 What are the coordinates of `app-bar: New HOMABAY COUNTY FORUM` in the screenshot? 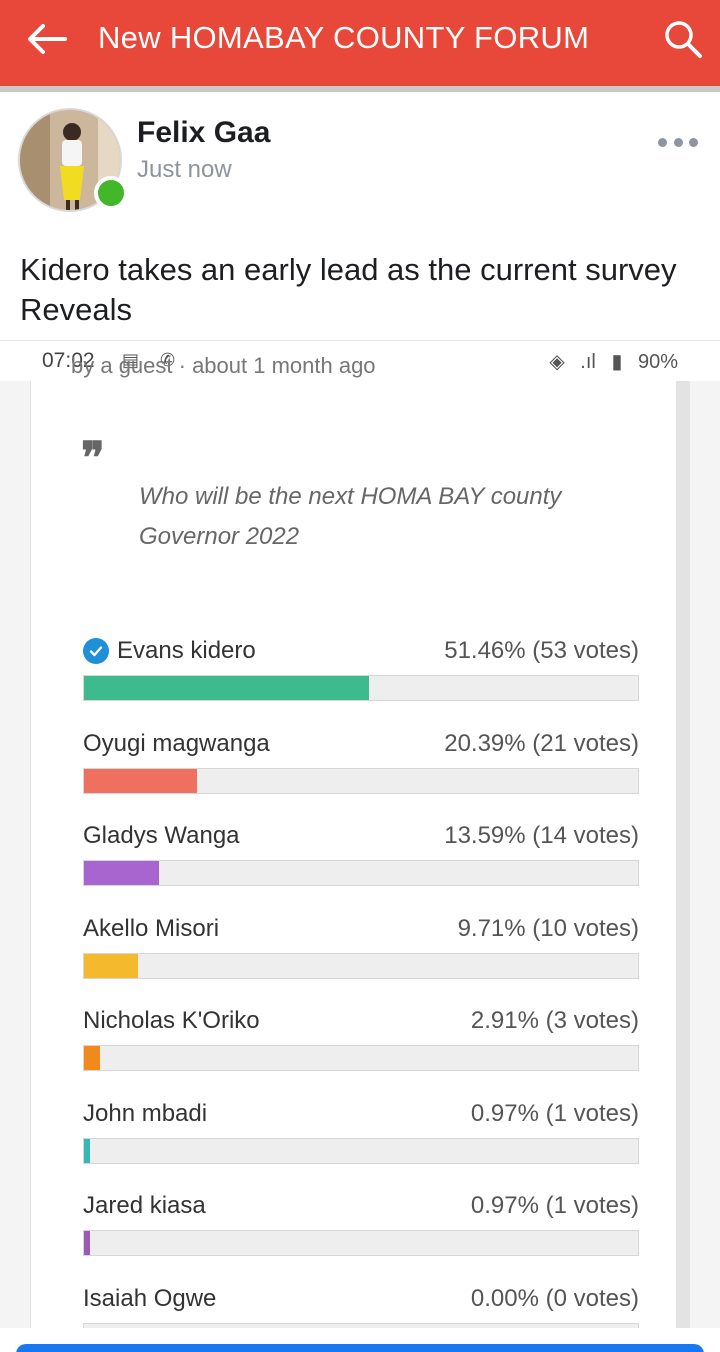 It's located at (360, 43).